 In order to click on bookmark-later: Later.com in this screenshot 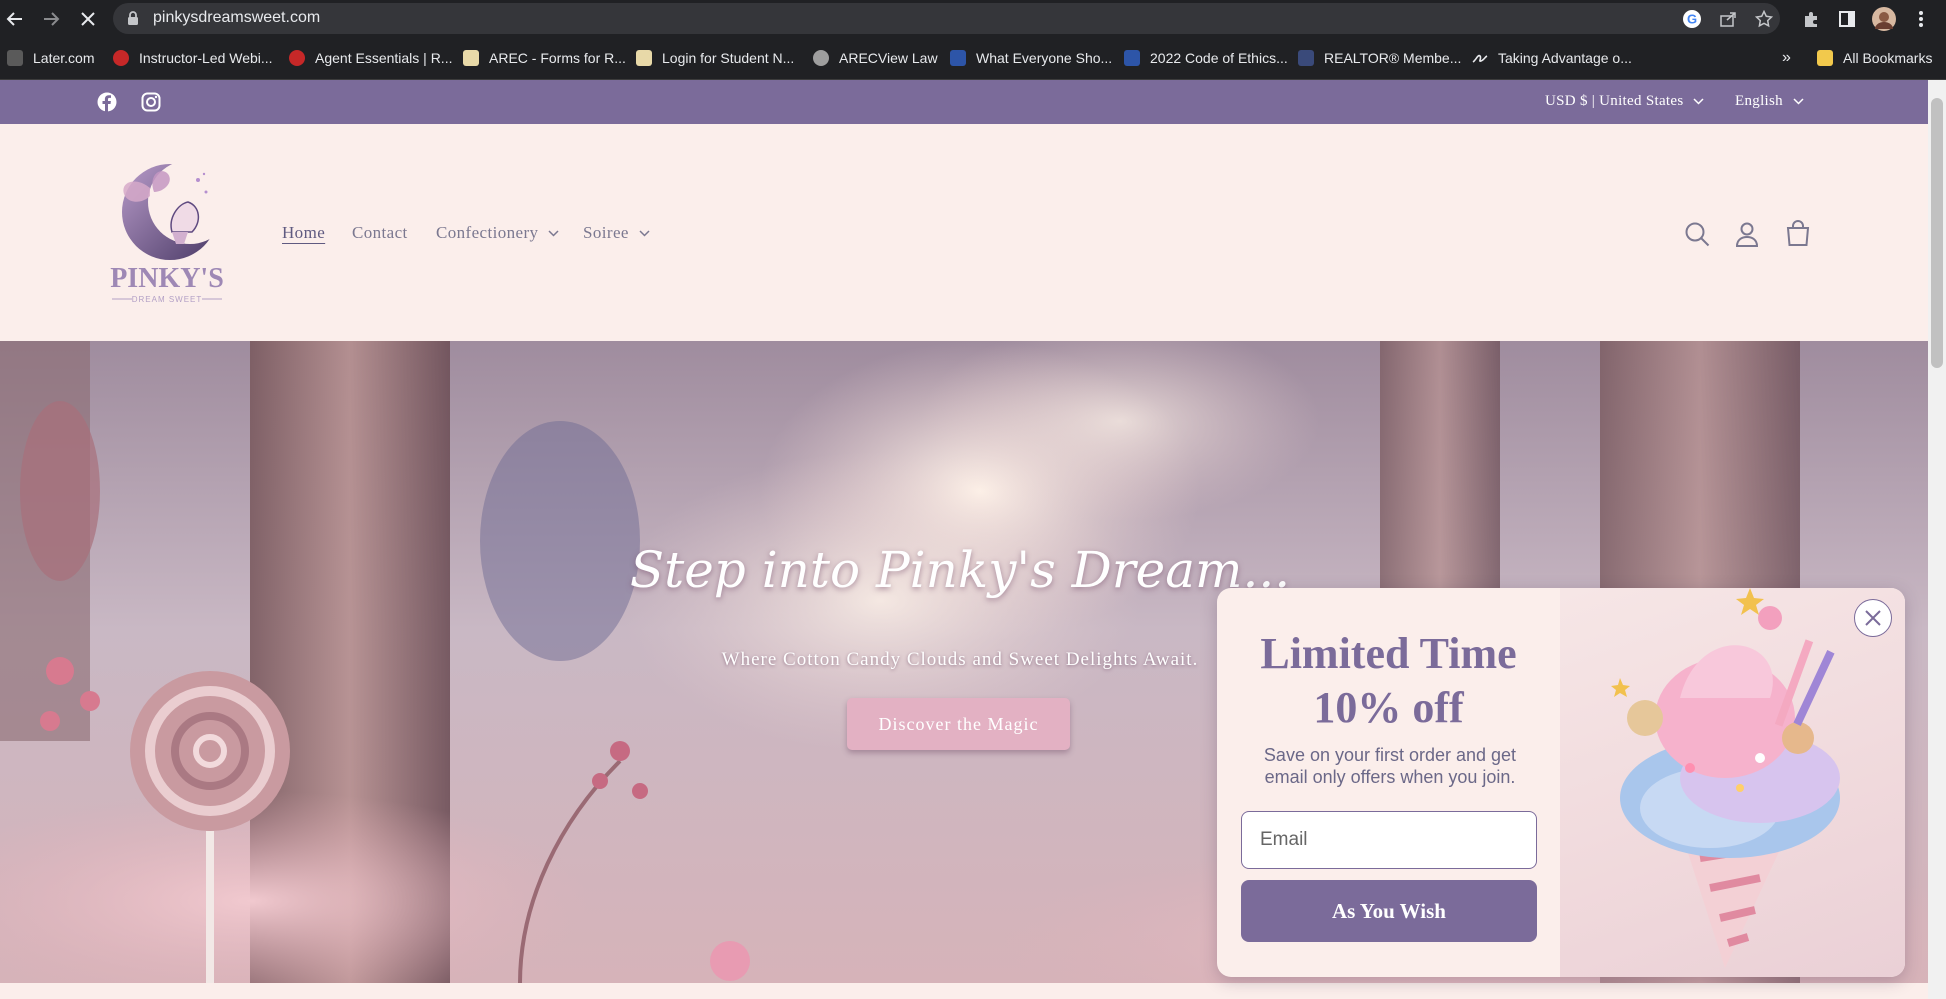, I will do `click(50, 58)`.